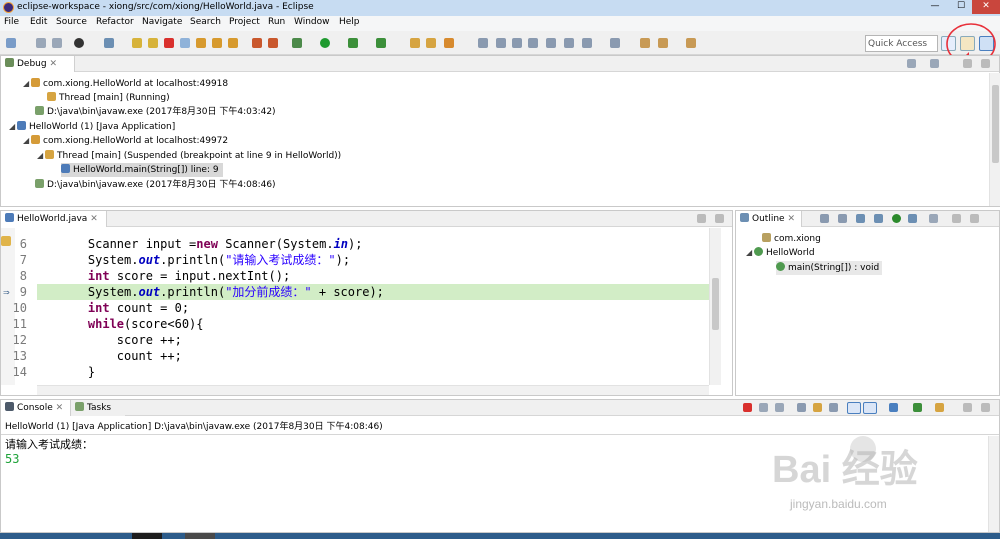 This screenshot has height=539, width=1000. What do you see at coordinates (185, 43) in the screenshot?
I see `disconnect-icon` at bounding box center [185, 43].